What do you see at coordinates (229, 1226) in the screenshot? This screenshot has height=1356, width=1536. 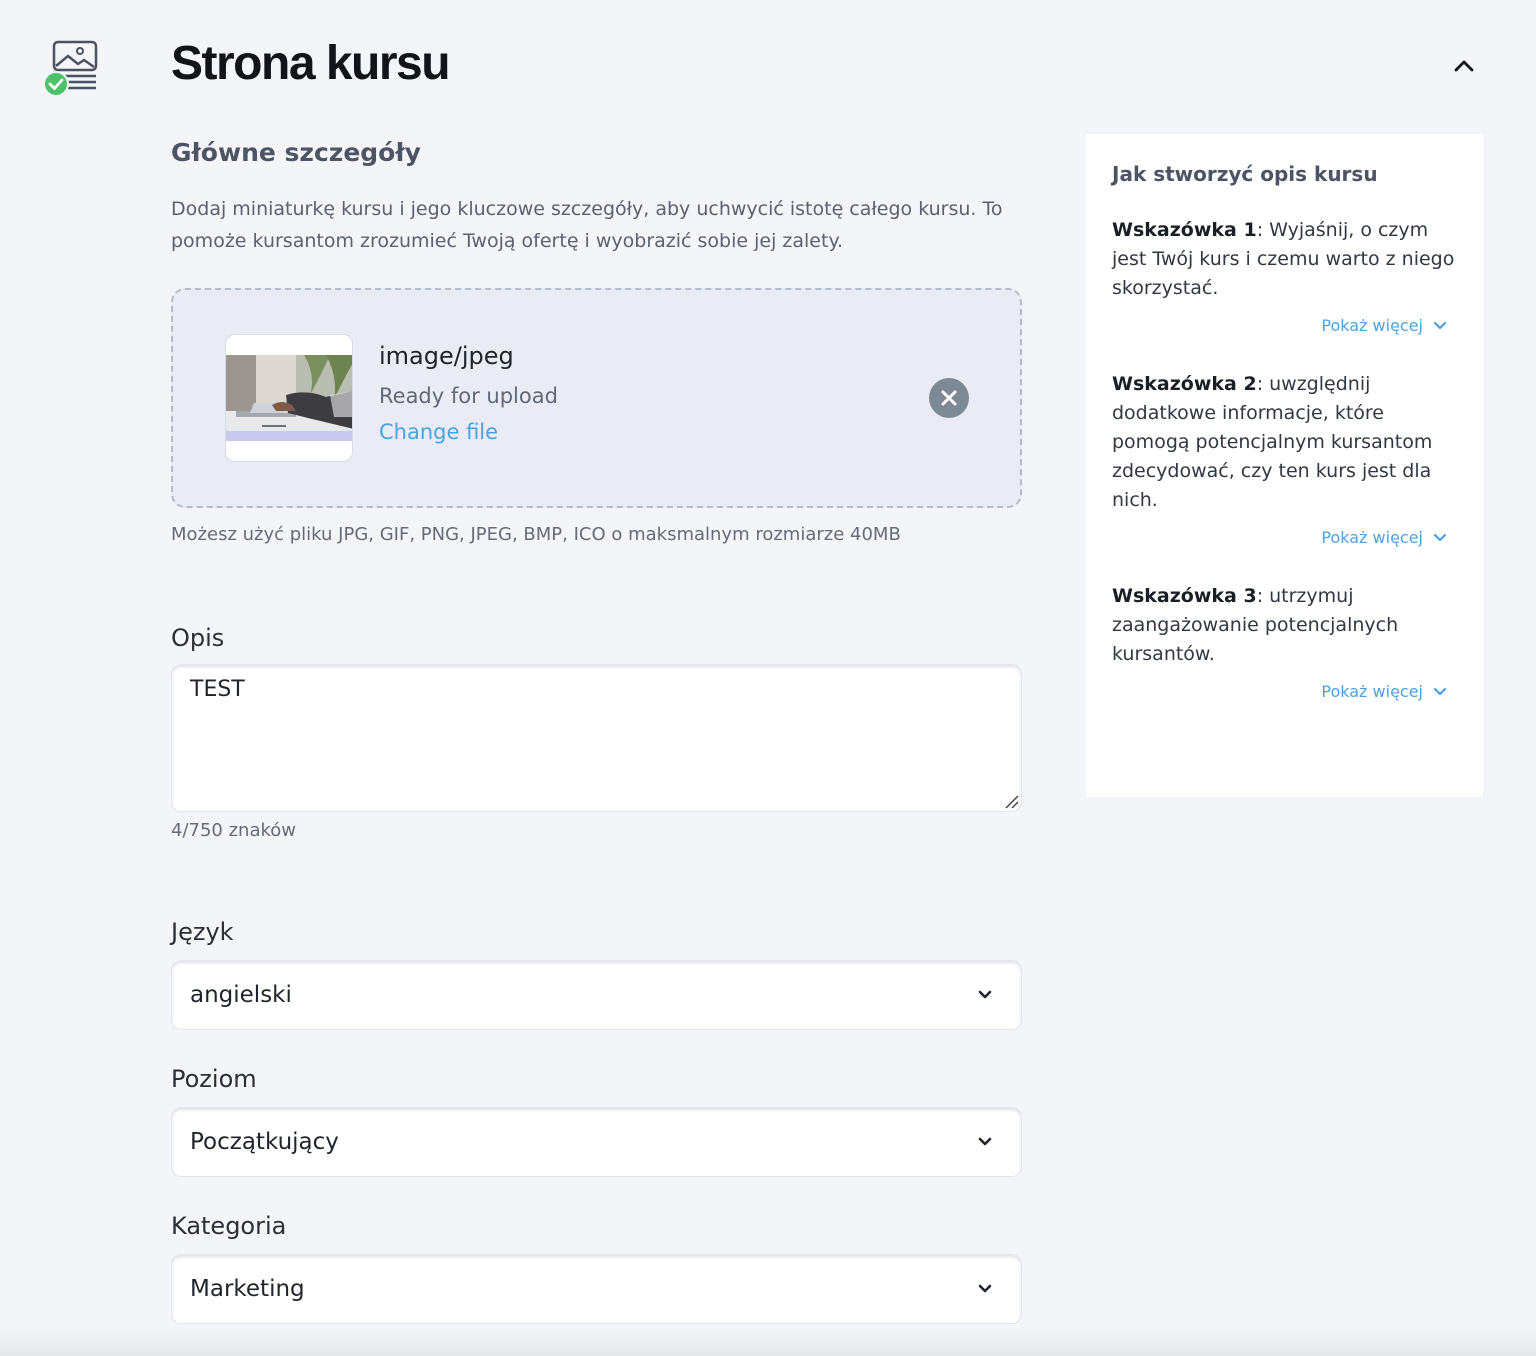 I see `category-label: Kategoria` at bounding box center [229, 1226].